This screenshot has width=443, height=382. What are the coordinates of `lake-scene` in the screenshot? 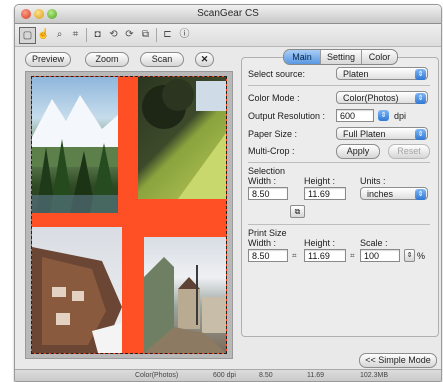 It's located at (75, 154).